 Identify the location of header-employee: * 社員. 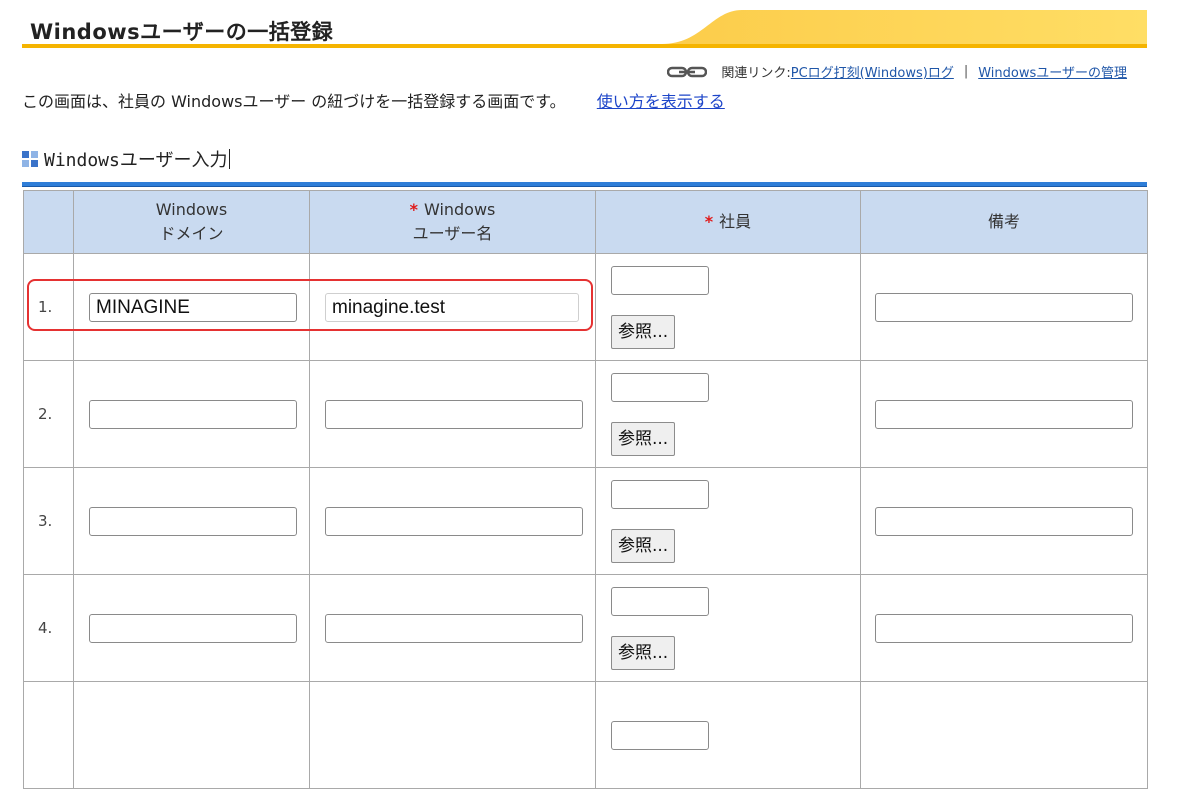
(728, 222).